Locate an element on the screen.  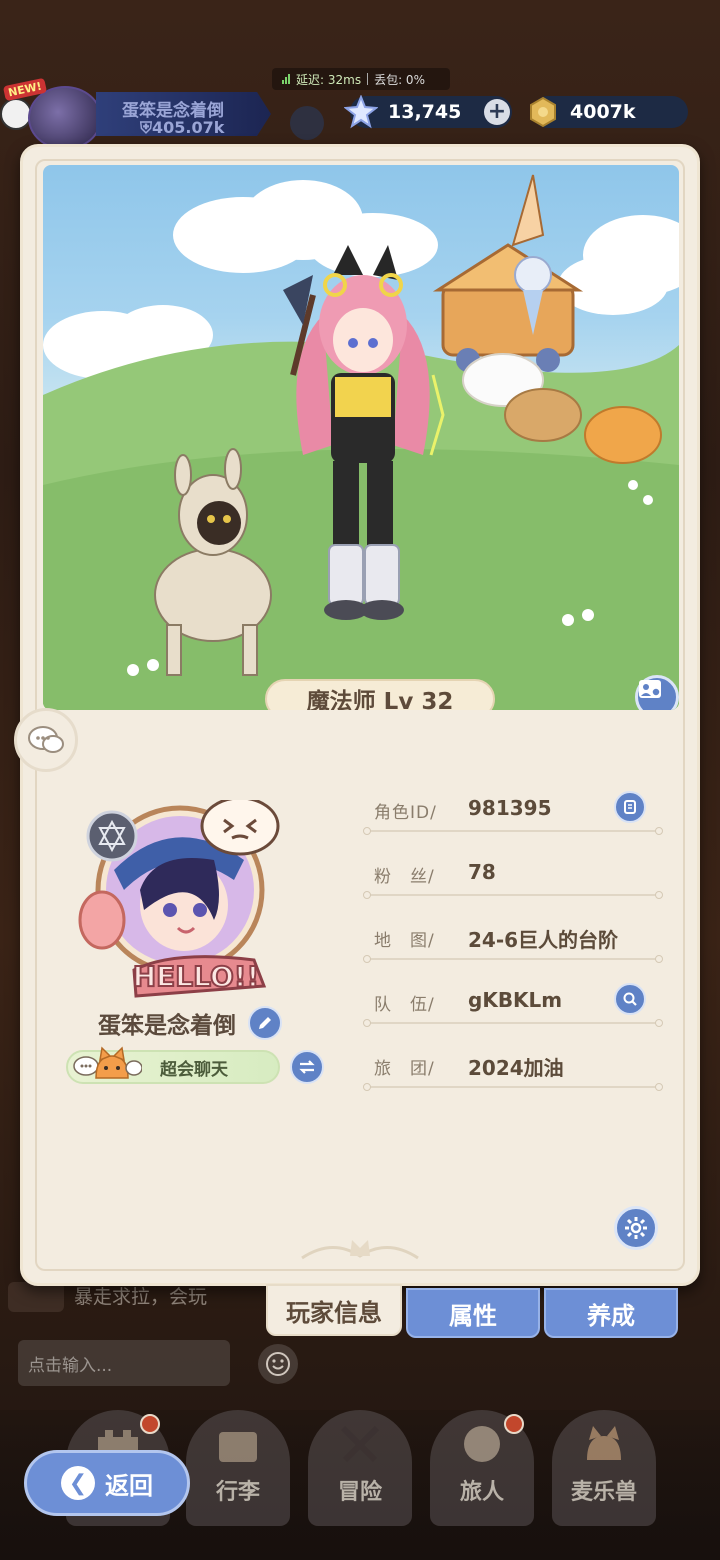
search-team-button is located at coordinates (630, 999).